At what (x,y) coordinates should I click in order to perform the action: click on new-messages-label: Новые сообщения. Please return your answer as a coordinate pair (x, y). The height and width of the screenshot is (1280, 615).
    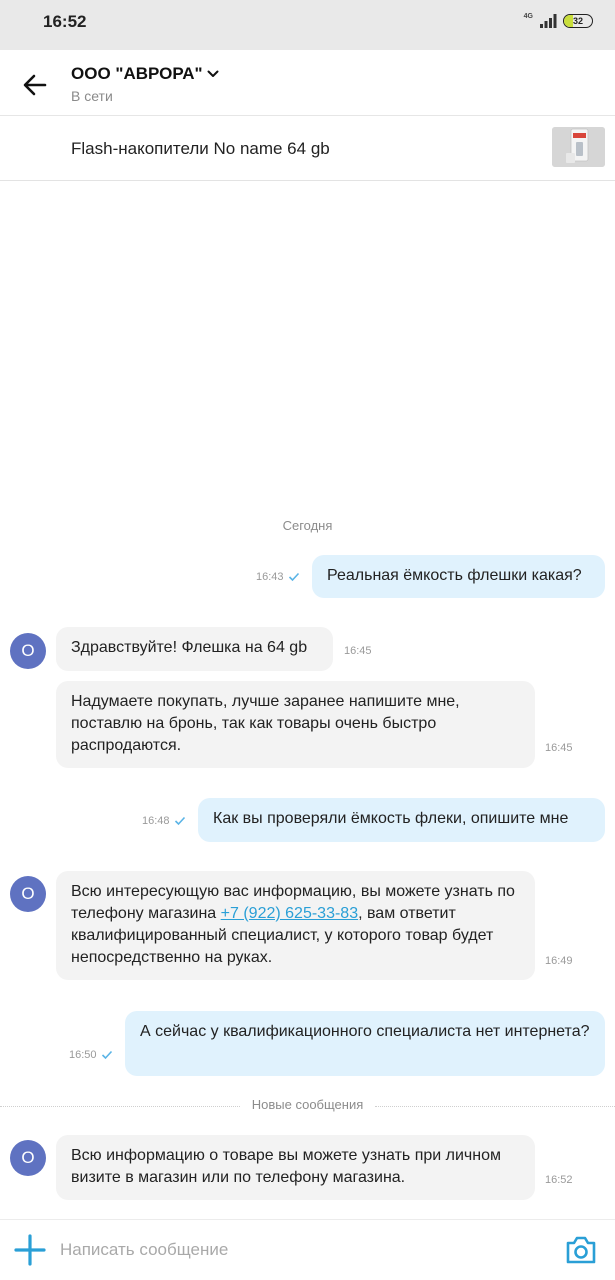
    Looking at the image, I should click on (307, 1104).